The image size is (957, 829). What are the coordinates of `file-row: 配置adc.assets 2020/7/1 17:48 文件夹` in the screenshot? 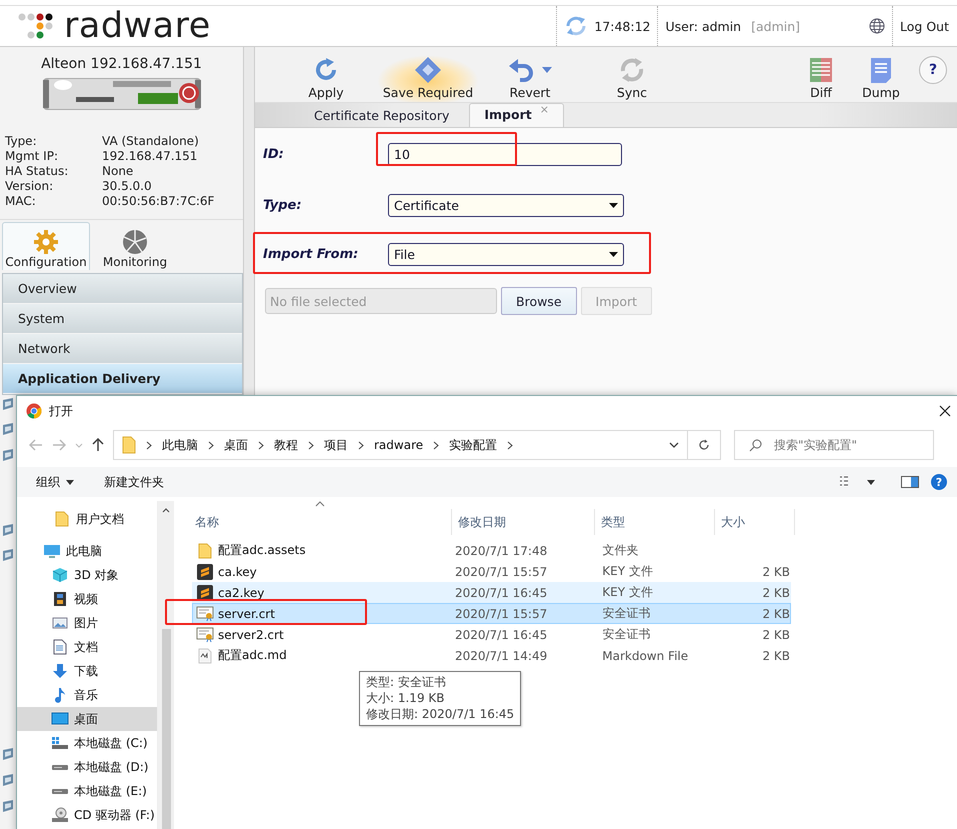 It's located at (491, 550).